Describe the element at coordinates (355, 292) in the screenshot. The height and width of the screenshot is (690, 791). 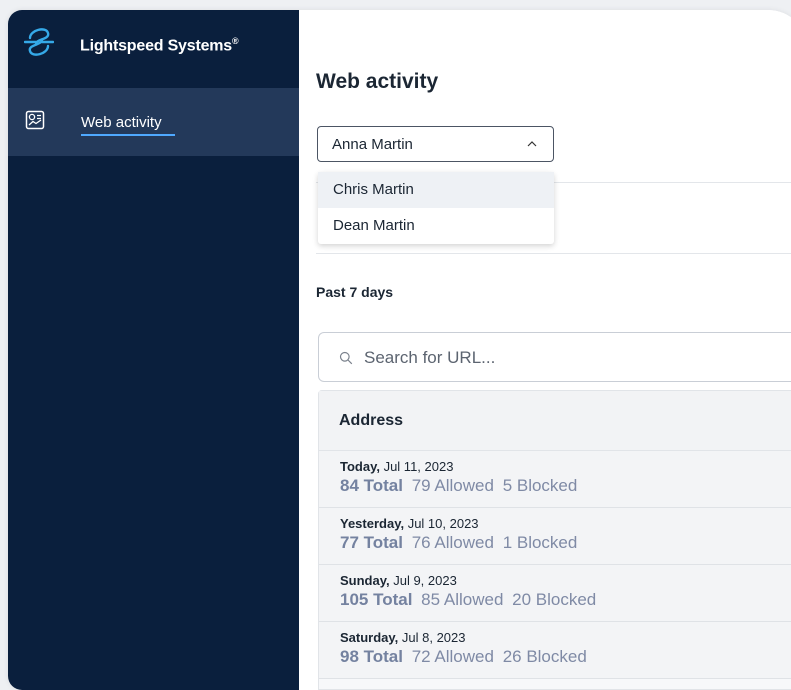
I see `period-label: Past 7 days` at that location.